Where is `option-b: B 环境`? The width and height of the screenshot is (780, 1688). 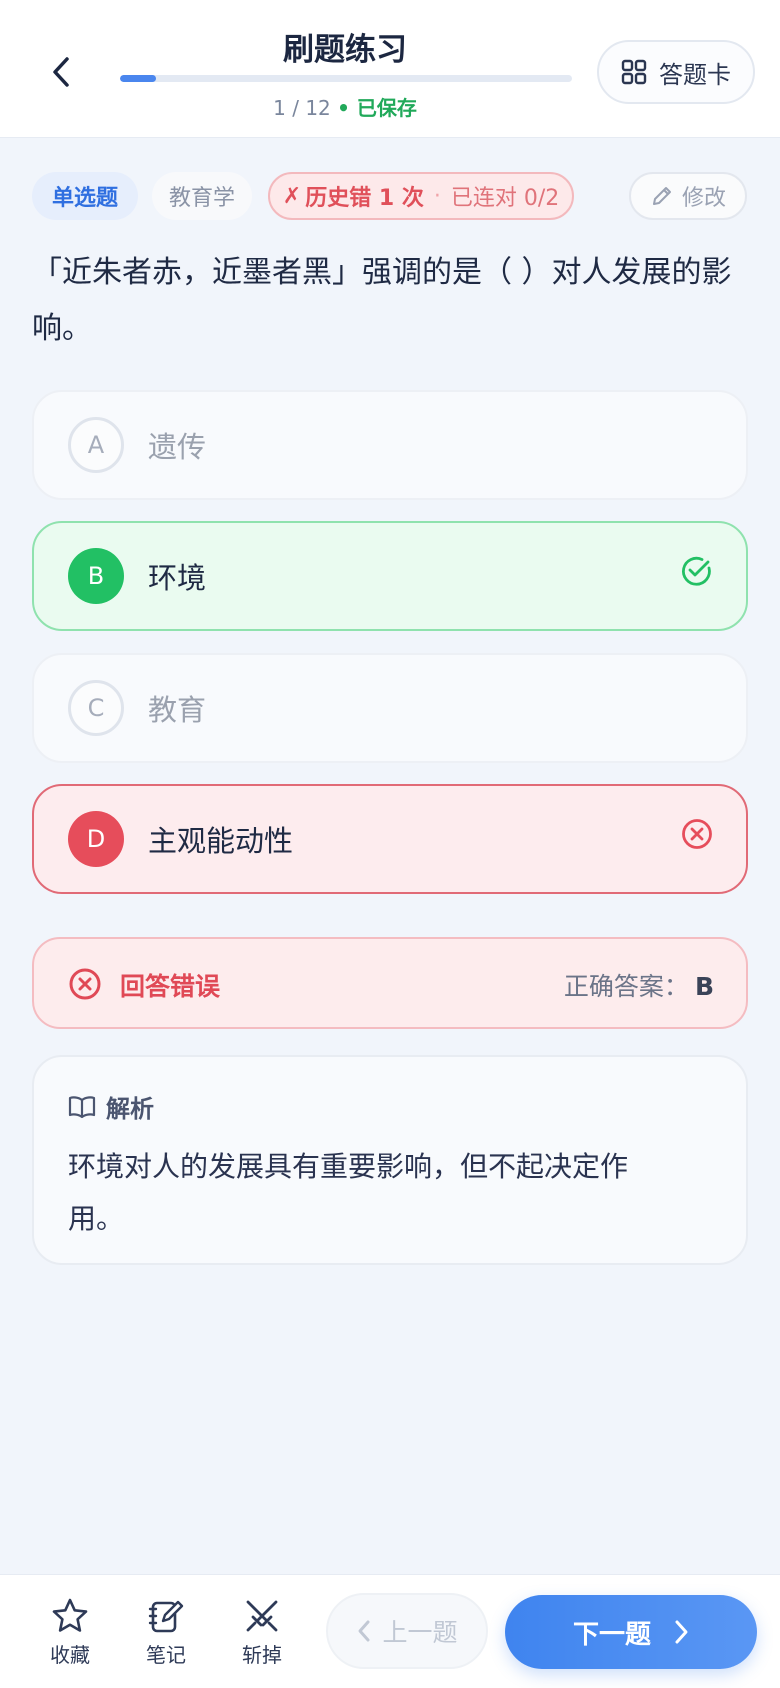 option-b: B 环境 is located at coordinates (390, 576).